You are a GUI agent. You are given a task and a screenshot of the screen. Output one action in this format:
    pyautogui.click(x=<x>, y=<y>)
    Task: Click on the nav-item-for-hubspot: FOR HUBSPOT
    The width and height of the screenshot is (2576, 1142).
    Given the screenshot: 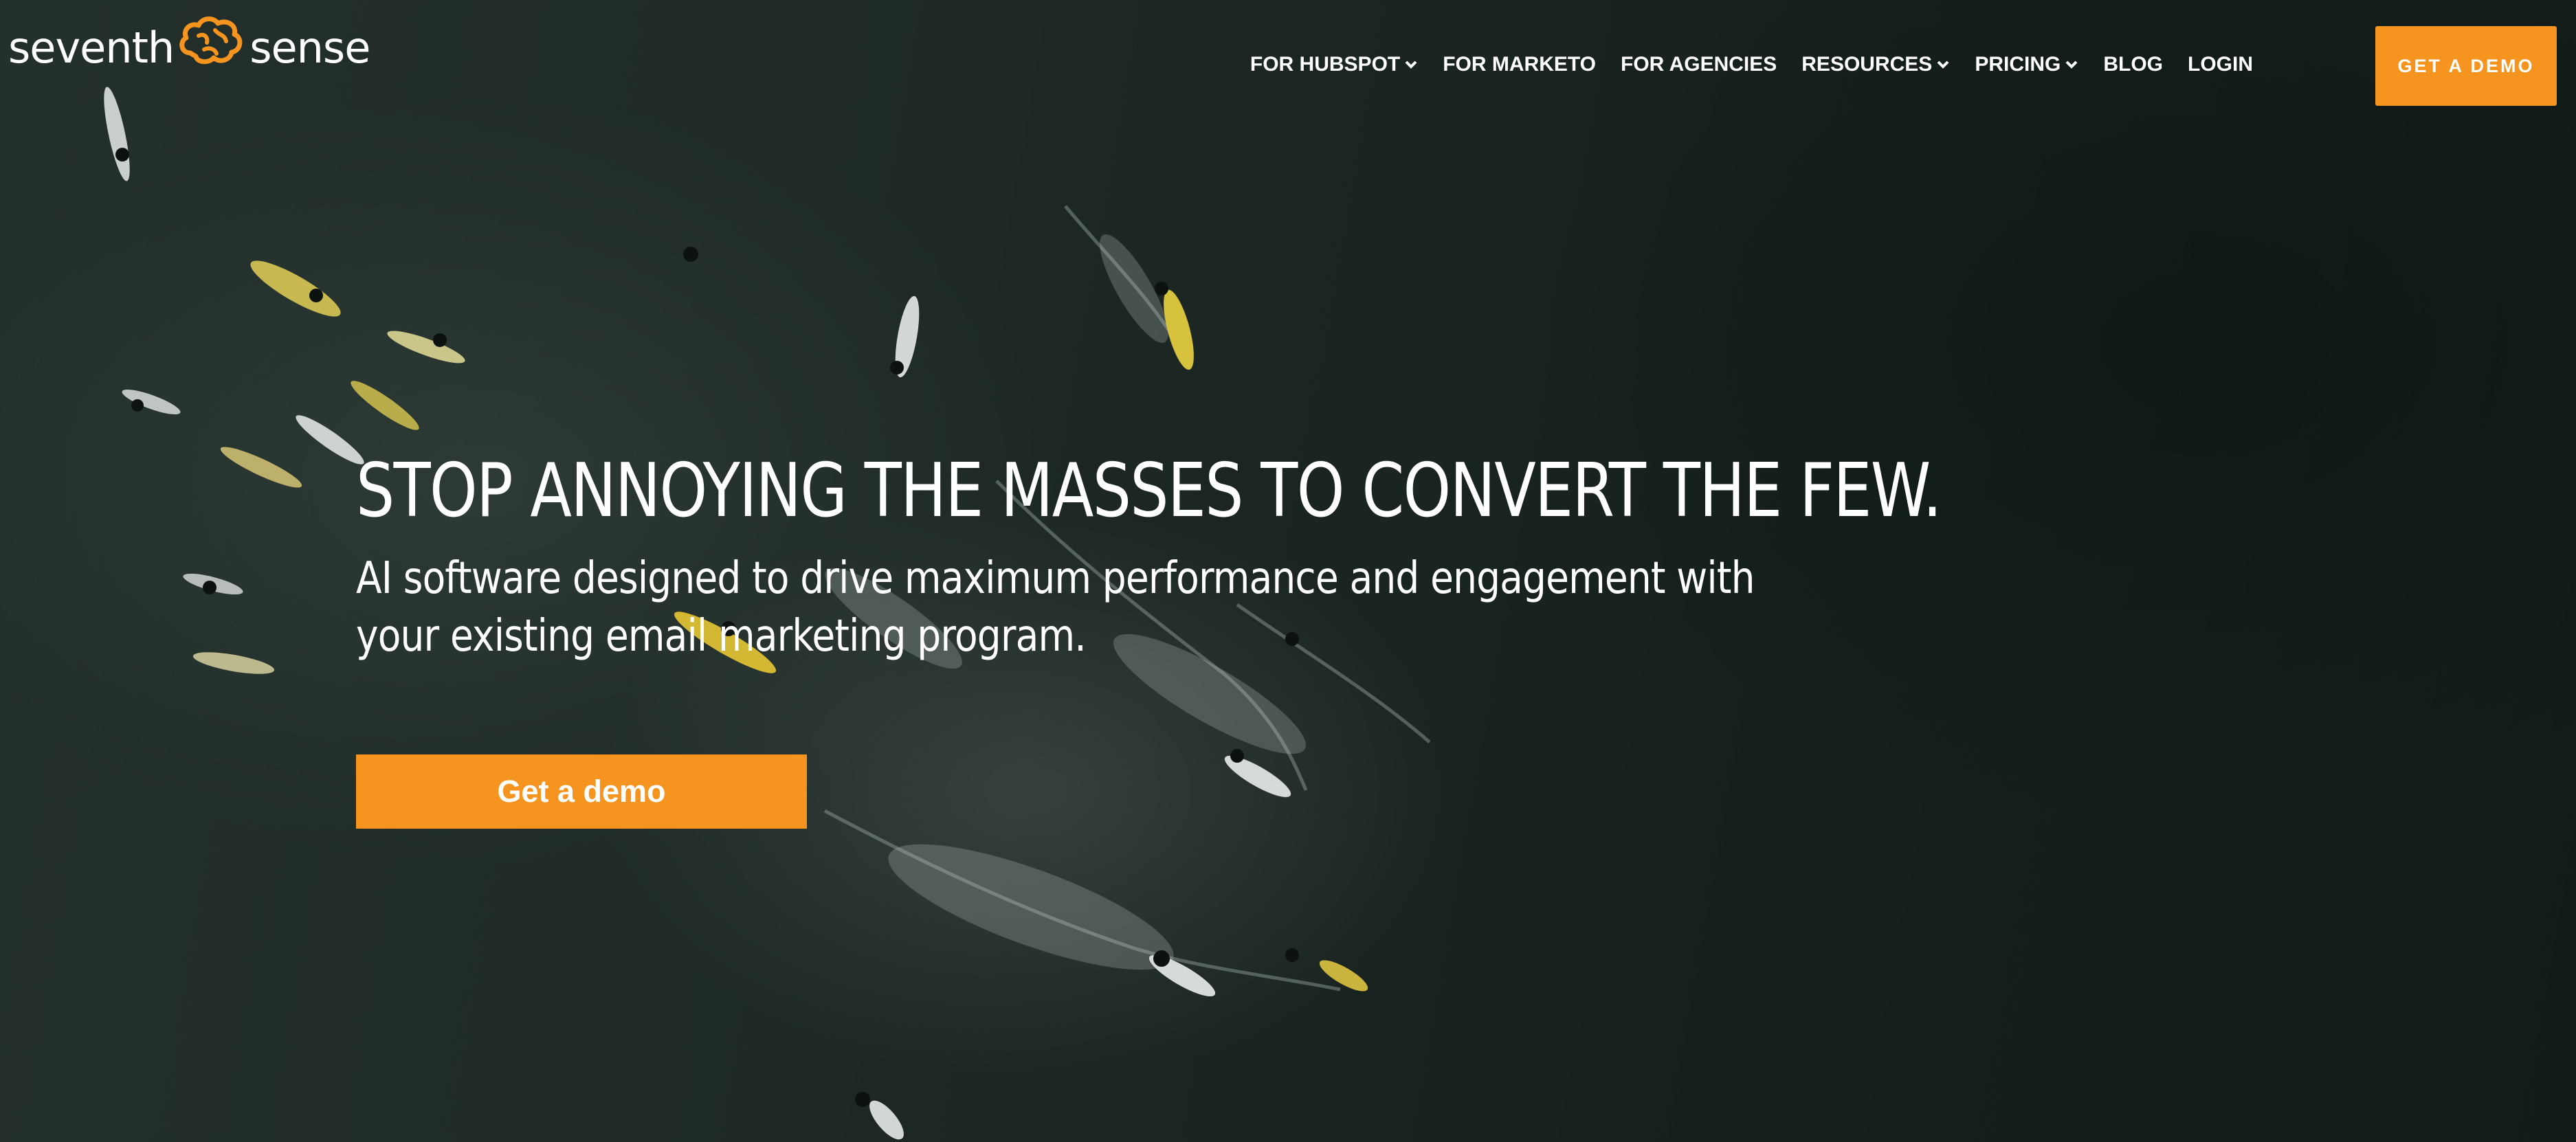 What is the action you would take?
    pyautogui.click(x=1334, y=64)
    